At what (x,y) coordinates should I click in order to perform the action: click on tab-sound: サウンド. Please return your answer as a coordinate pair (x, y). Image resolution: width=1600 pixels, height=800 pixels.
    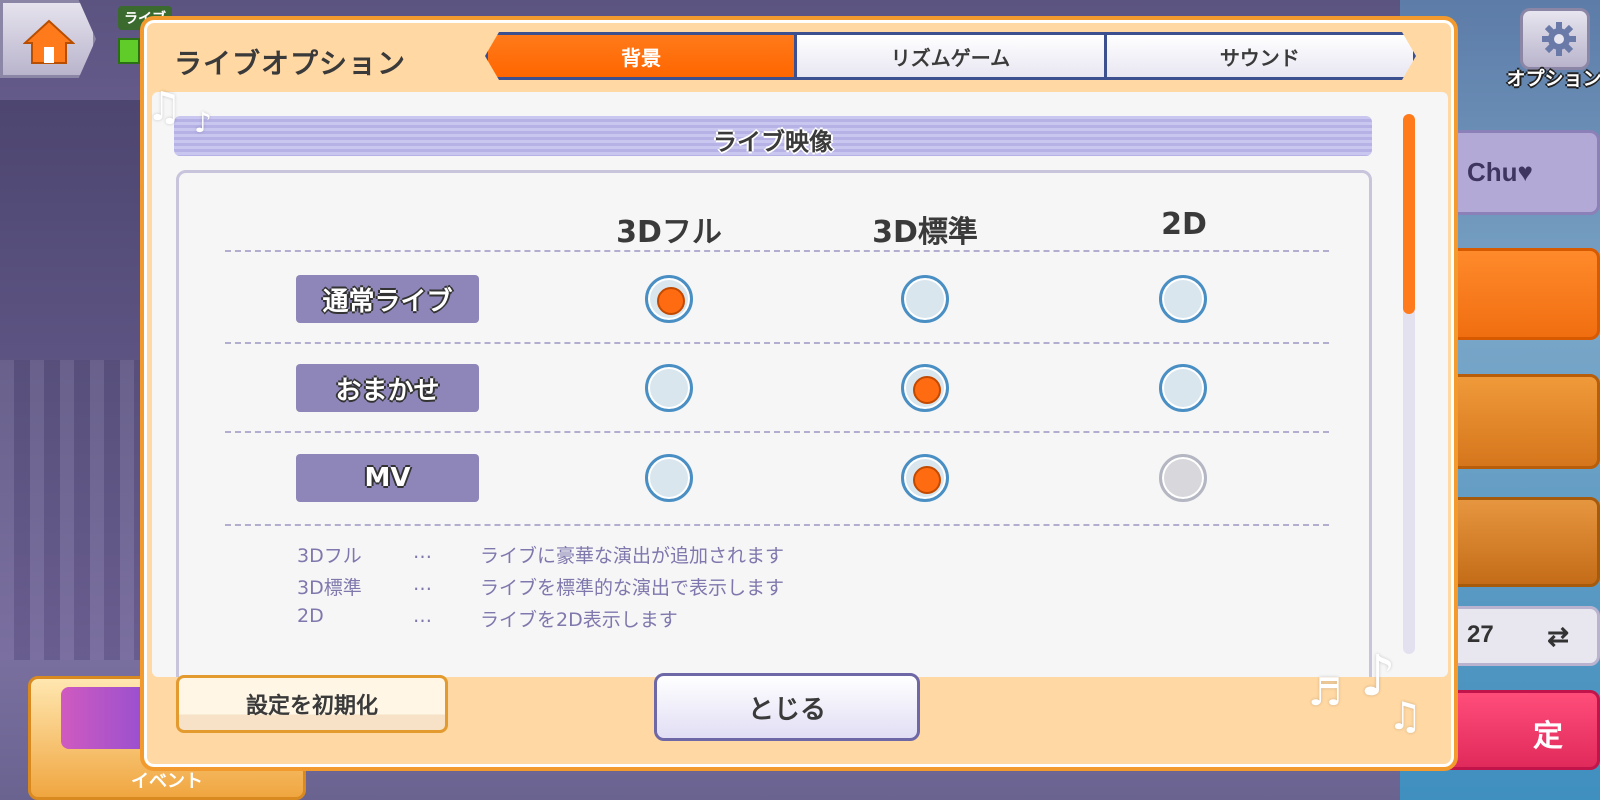
    Looking at the image, I should click on (1260, 56).